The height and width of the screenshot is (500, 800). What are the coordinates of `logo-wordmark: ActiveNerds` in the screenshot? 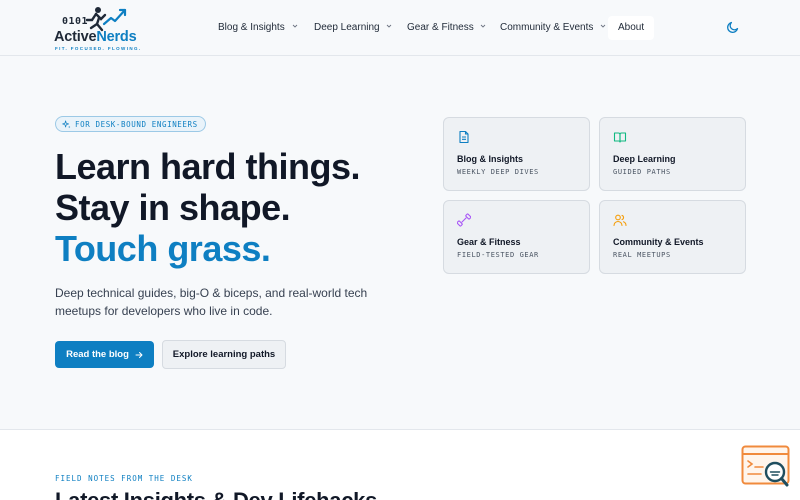 It's located at (95, 37).